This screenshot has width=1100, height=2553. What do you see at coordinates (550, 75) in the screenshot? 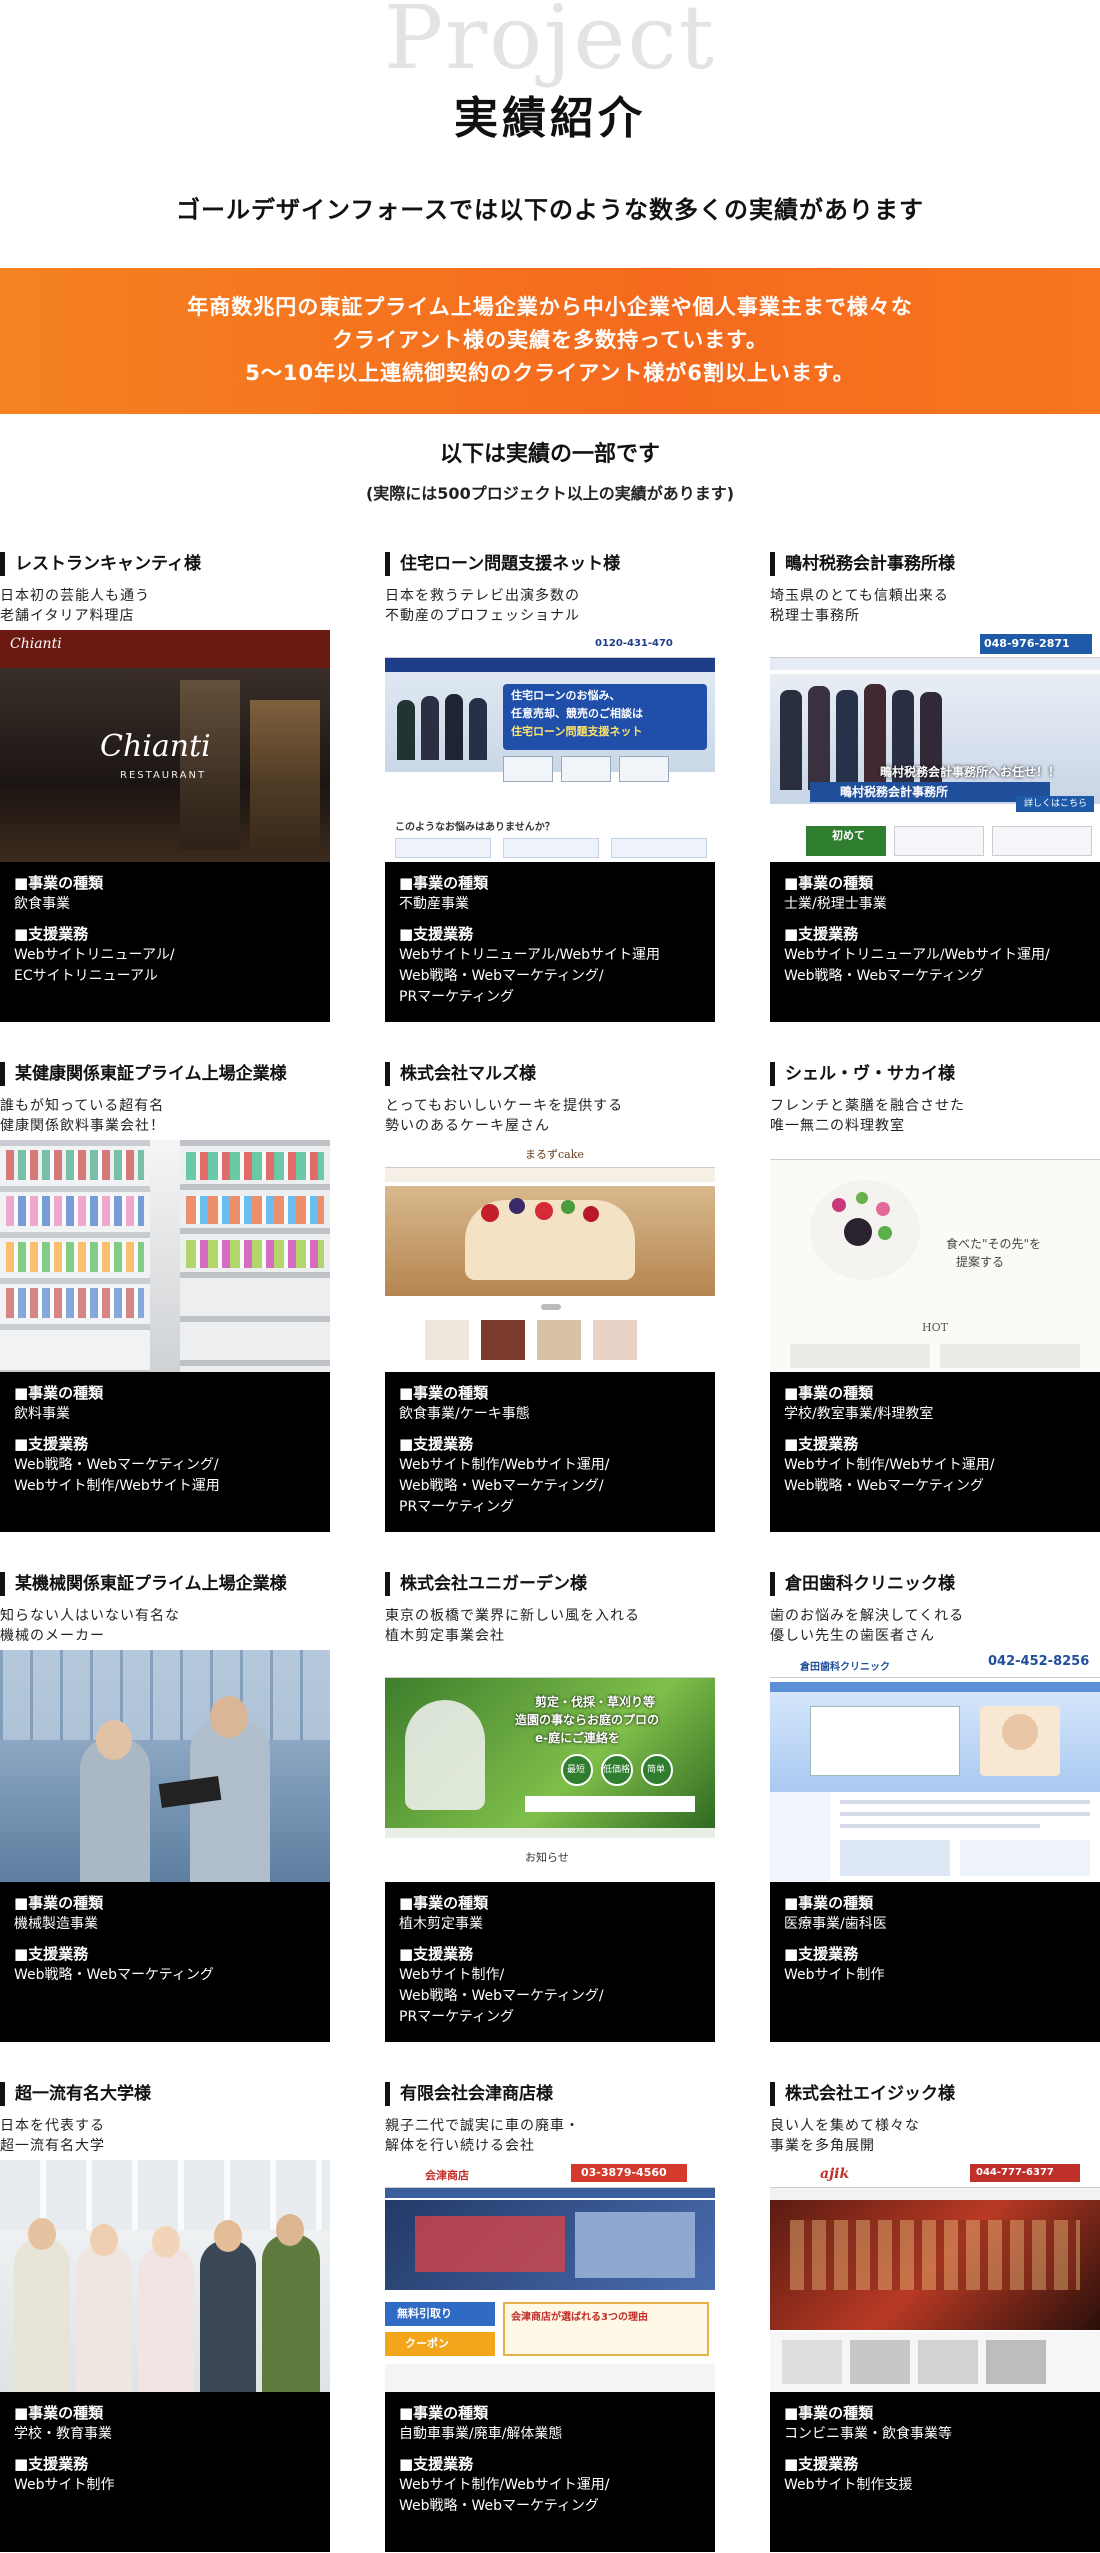
I see `section-header: Project 実績紹介` at bounding box center [550, 75].